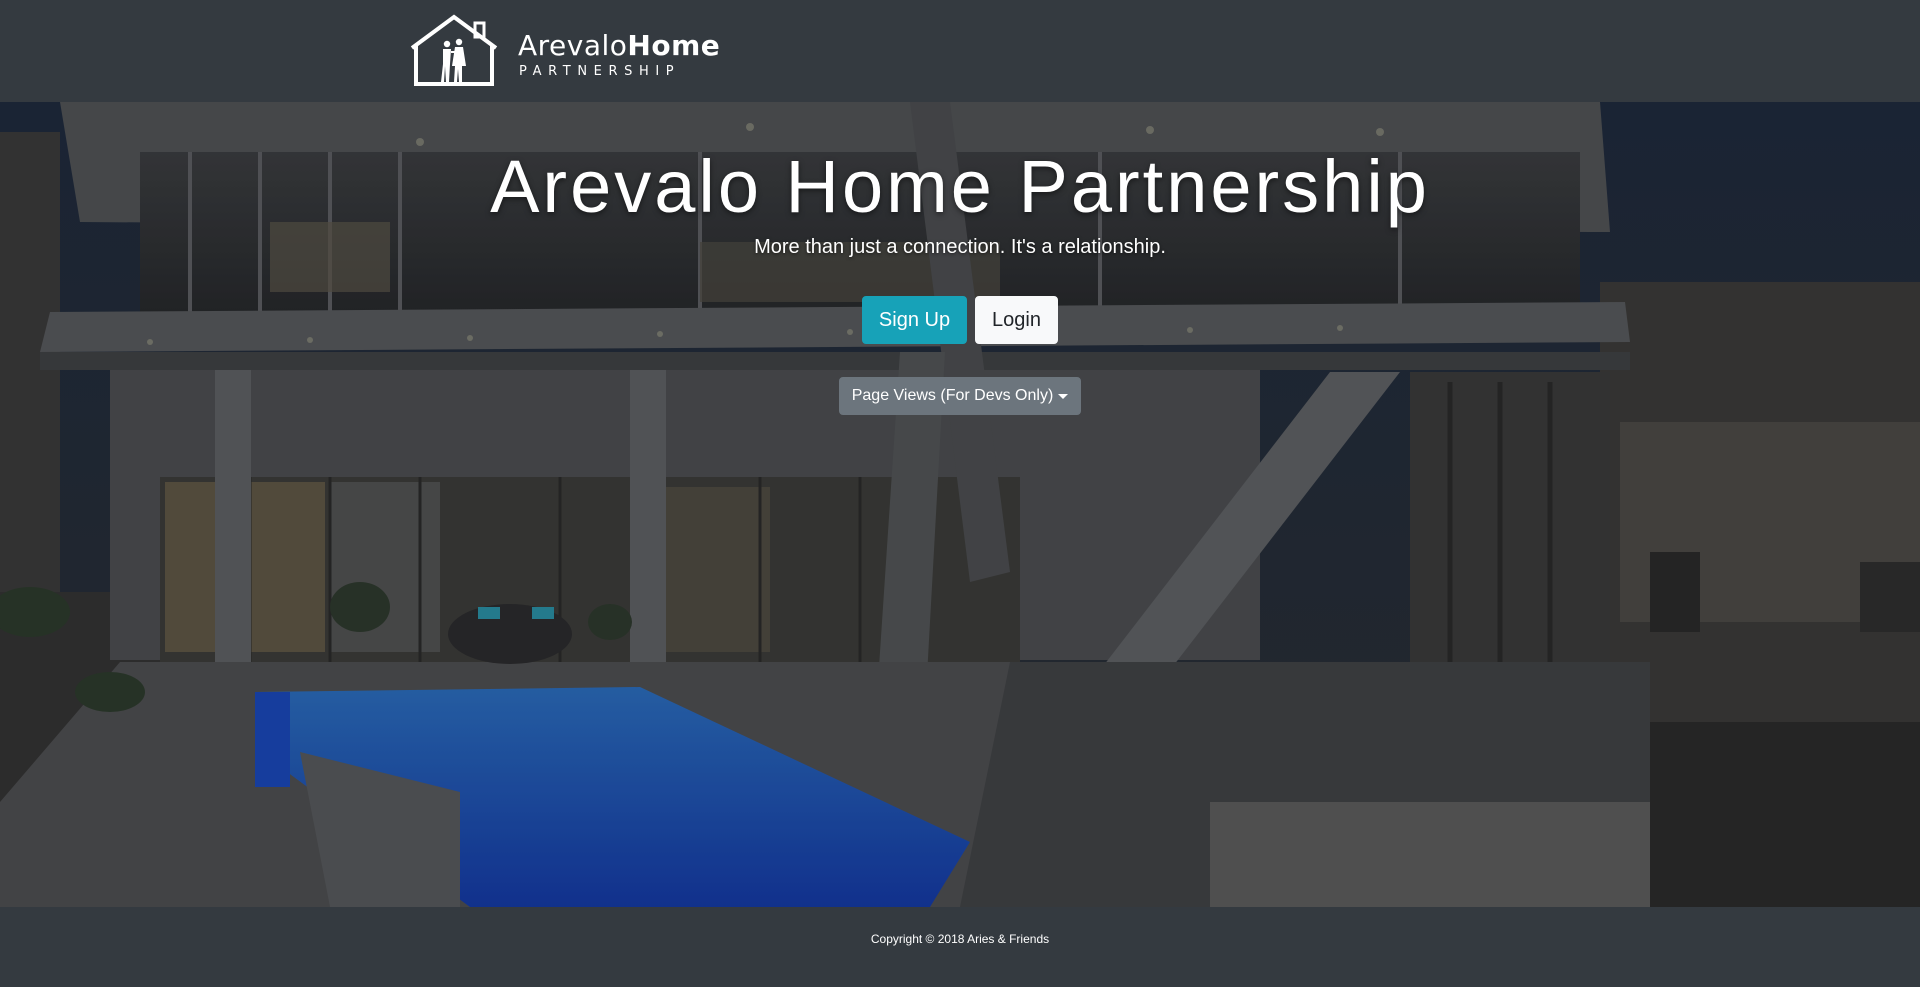 The width and height of the screenshot is (1920, 987). I want to click on brand-name-bold: Home, so click(674, 45).